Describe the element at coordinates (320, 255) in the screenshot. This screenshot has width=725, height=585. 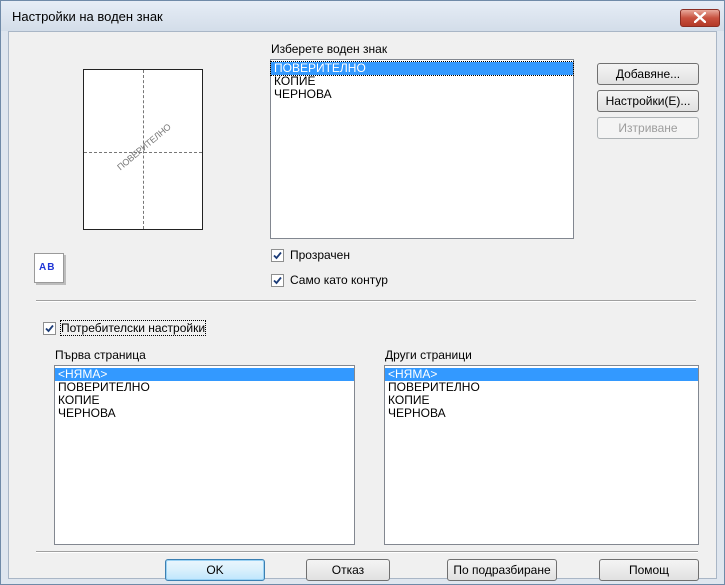
I see `transparent-label: Прозрачен` at that location.